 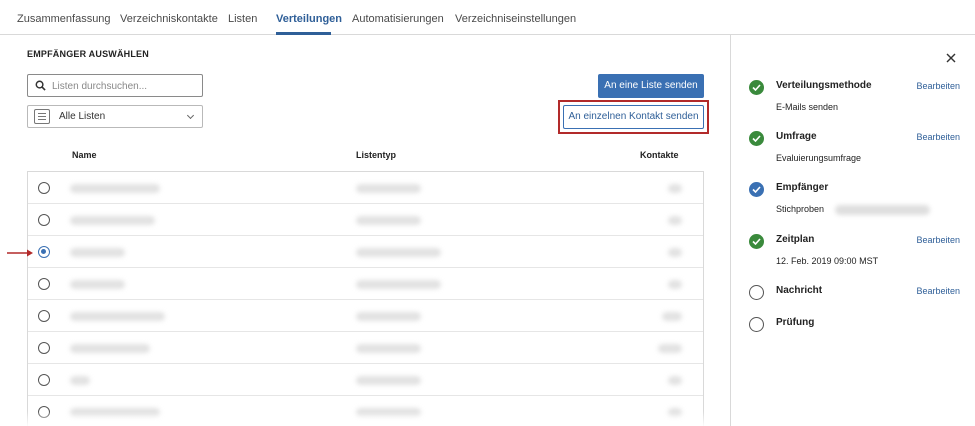 What do you see at coordinates (807, 107) in the screenshot?
I see `step-subtitle: E-Mails senden` at bounding box center [807, 107].